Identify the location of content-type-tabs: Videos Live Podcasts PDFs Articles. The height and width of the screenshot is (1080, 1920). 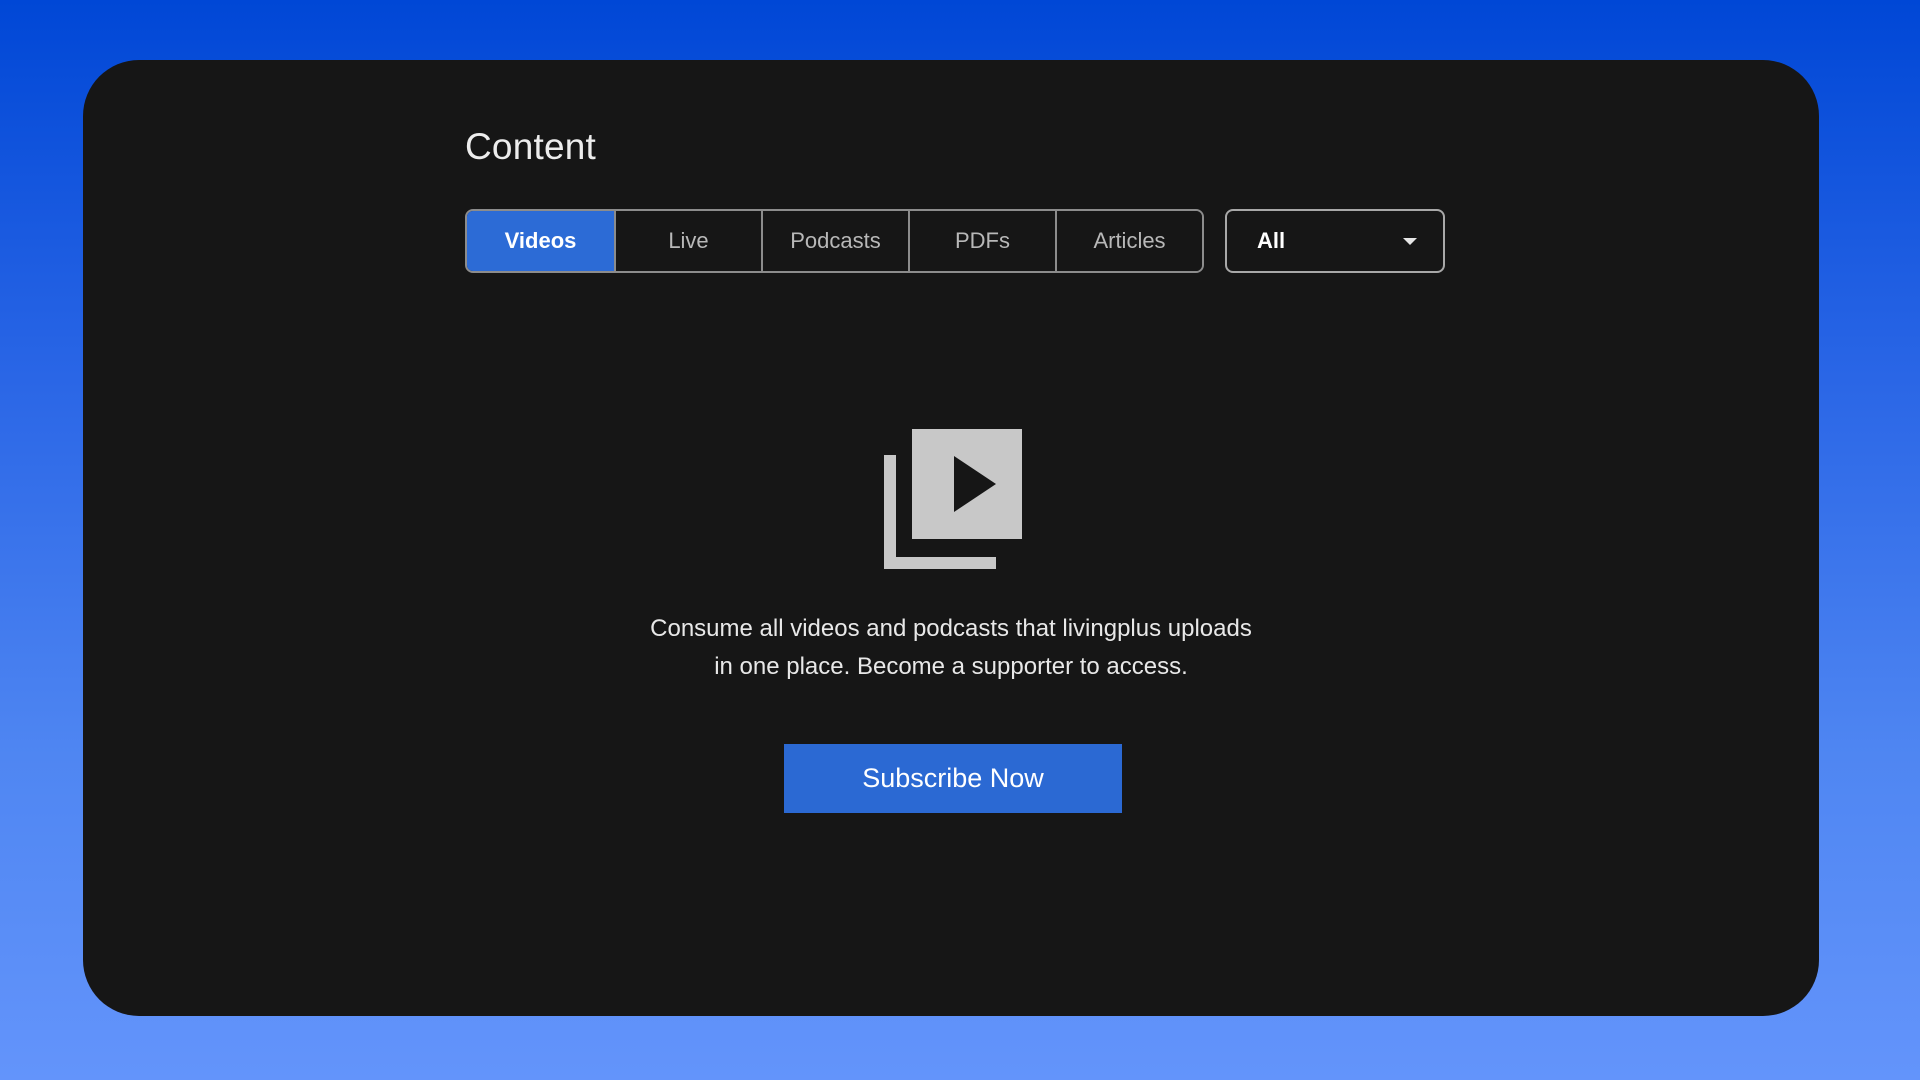
(834, 241).